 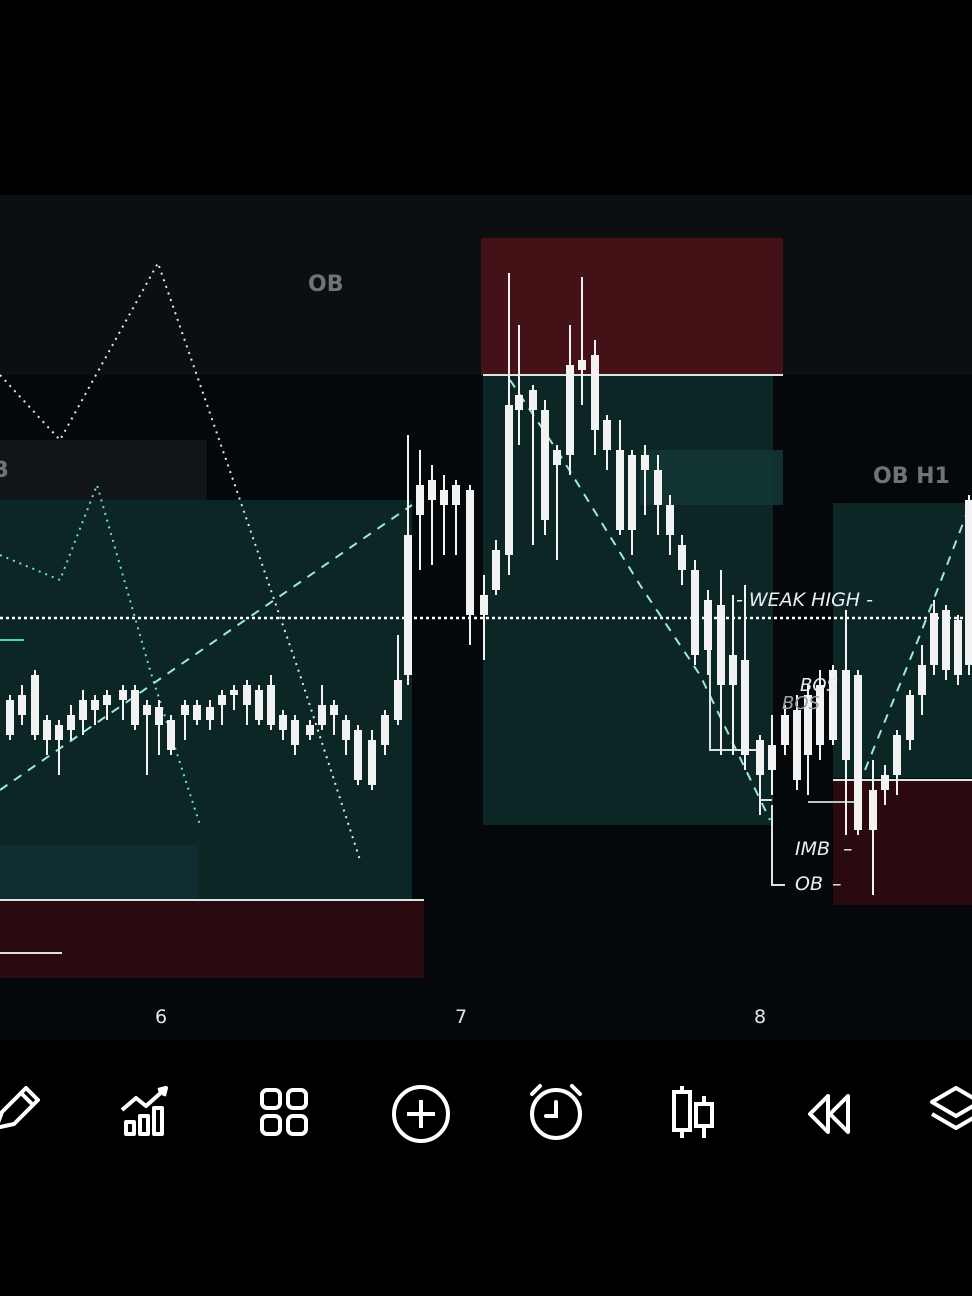 I want to click on ob-dash: –, so click(x=837, y=884).